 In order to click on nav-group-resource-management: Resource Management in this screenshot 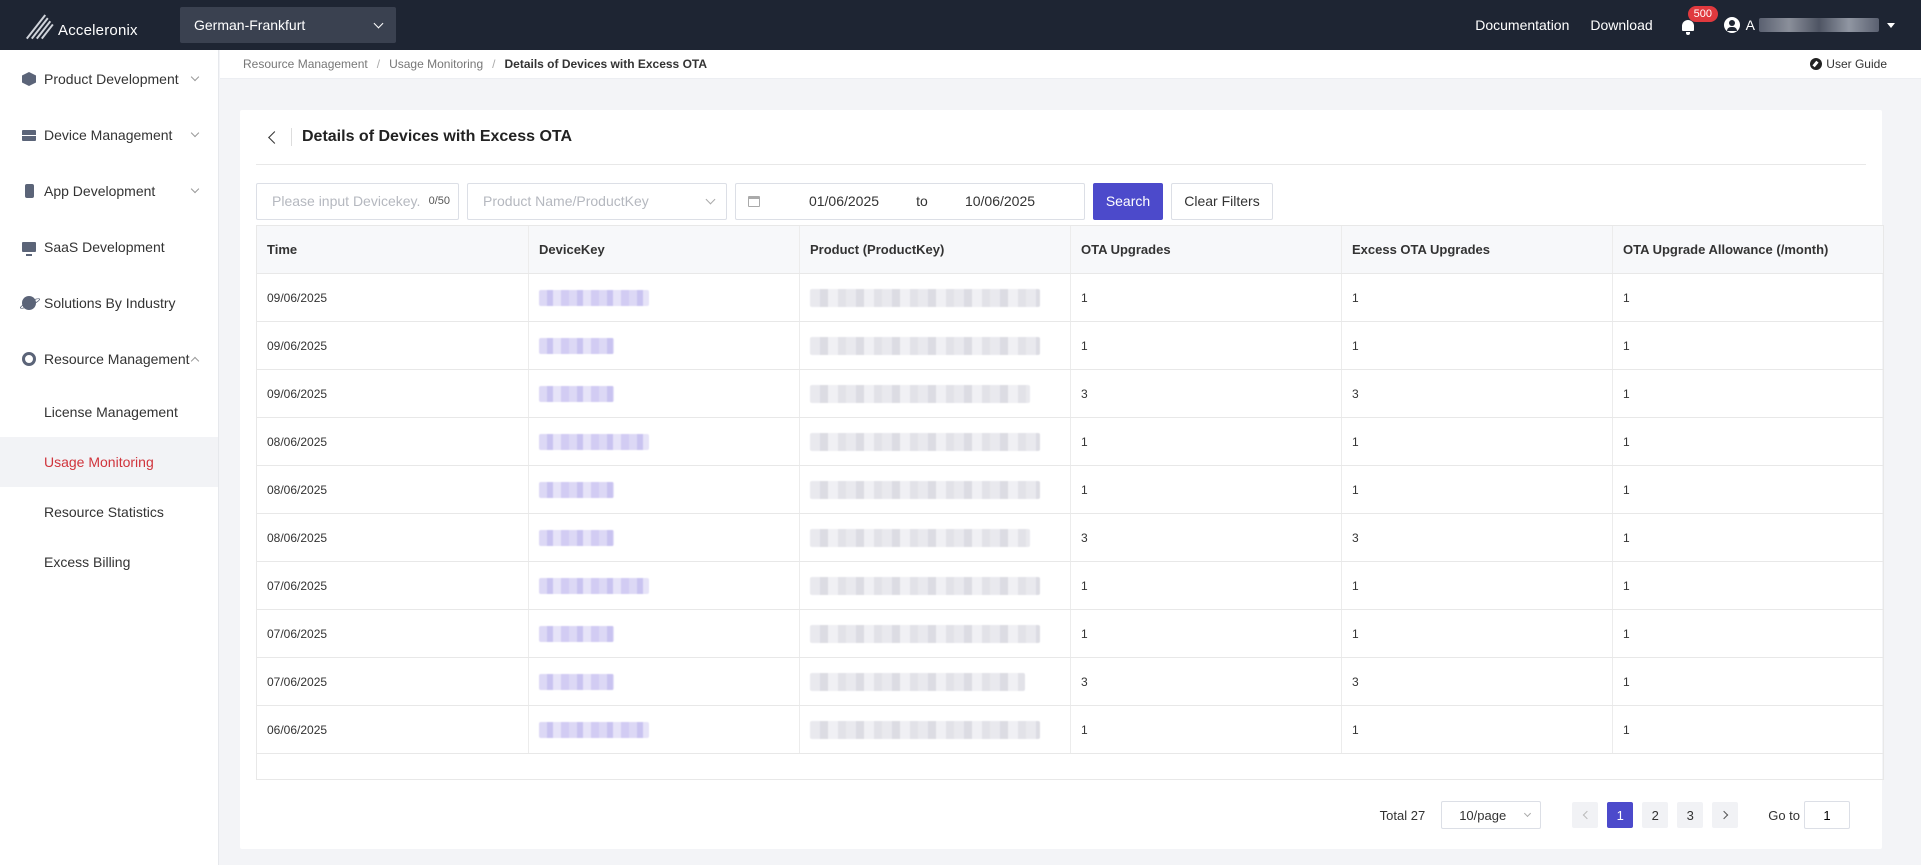, I will do `click(109, 359)`.